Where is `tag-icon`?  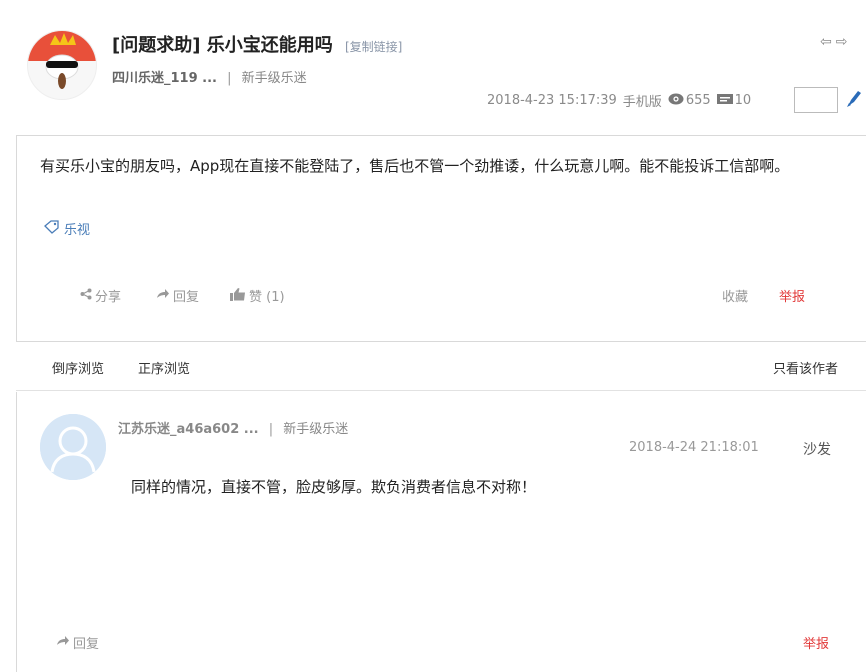
tag-icon is located at coordinates (52, 228).